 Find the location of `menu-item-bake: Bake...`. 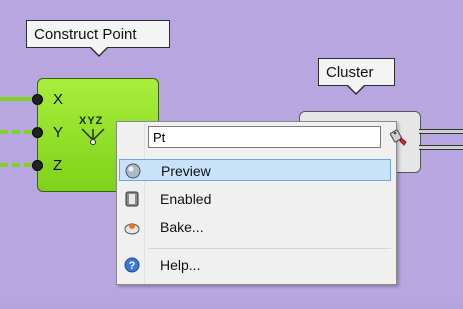

menu-item-bake: Bake... is located at coordinates (255, 227).